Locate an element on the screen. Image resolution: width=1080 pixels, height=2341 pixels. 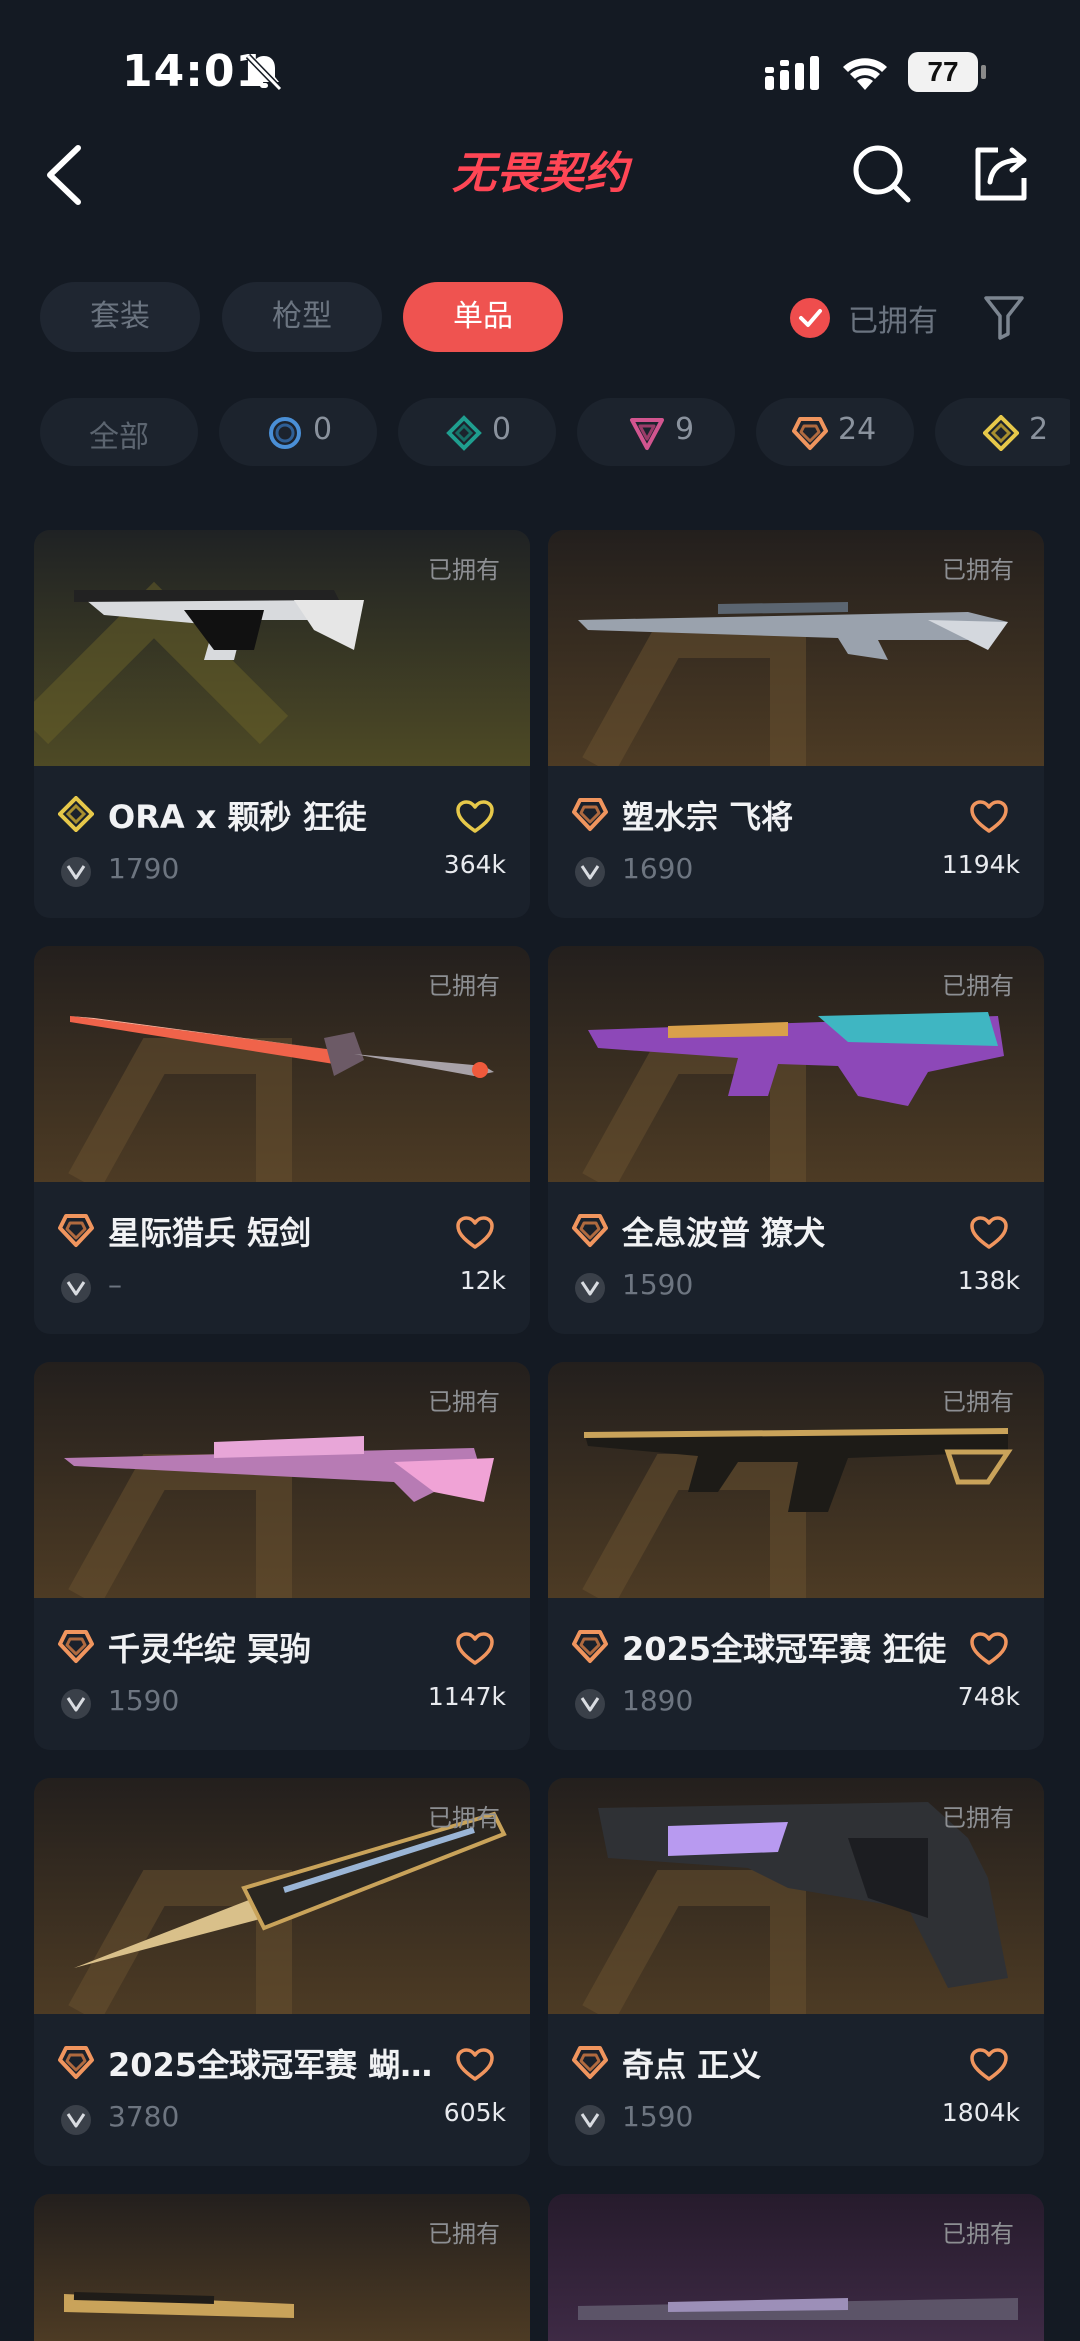
chip-all-label: 全部 is located at coordinates (119, 437).